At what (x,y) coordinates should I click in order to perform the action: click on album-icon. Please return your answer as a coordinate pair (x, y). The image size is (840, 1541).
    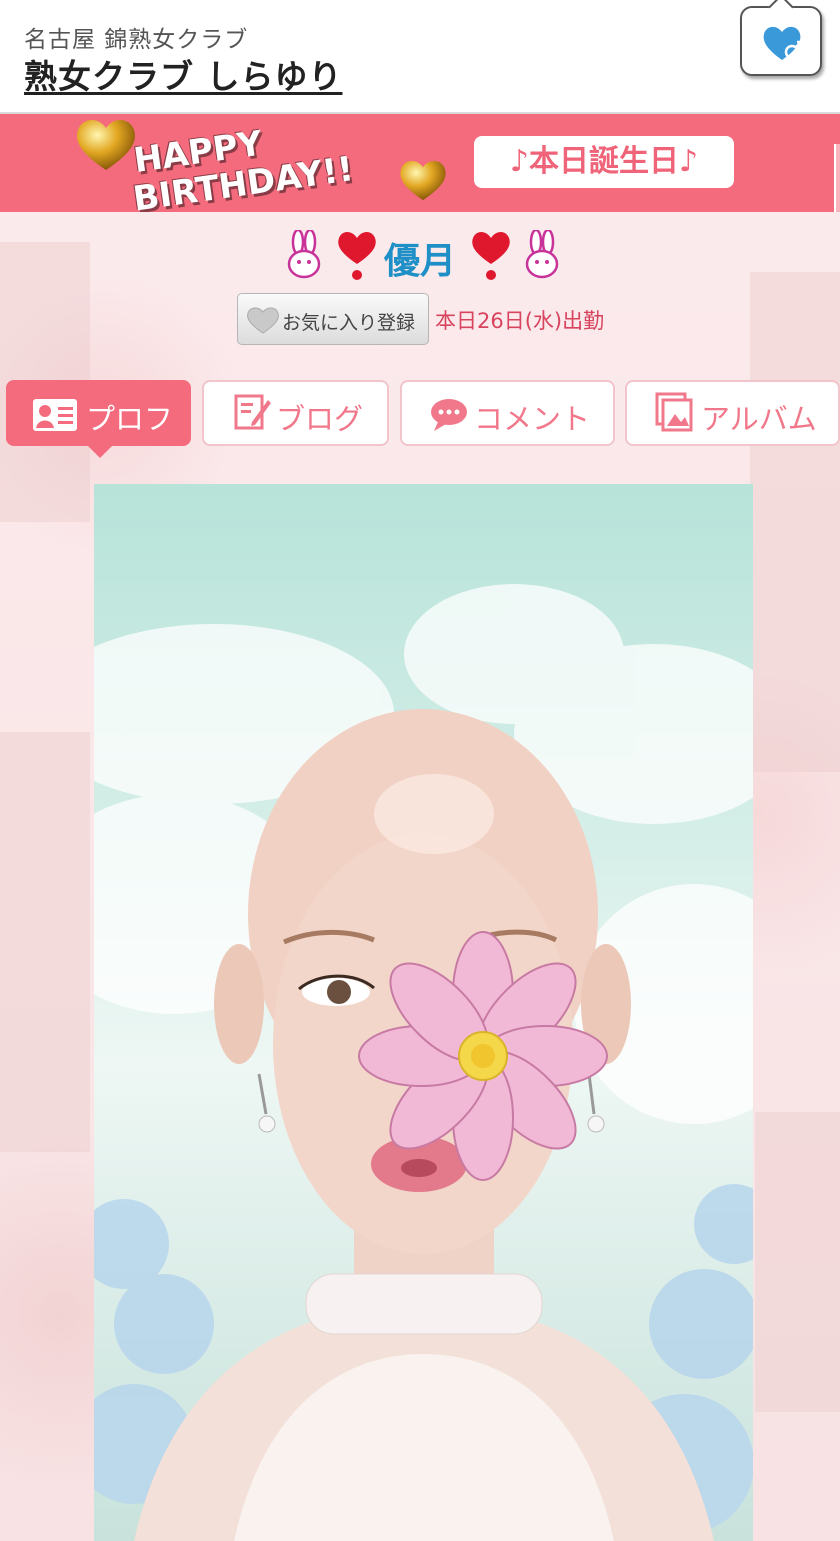
    Looking at the image, I should click on (674, 412).